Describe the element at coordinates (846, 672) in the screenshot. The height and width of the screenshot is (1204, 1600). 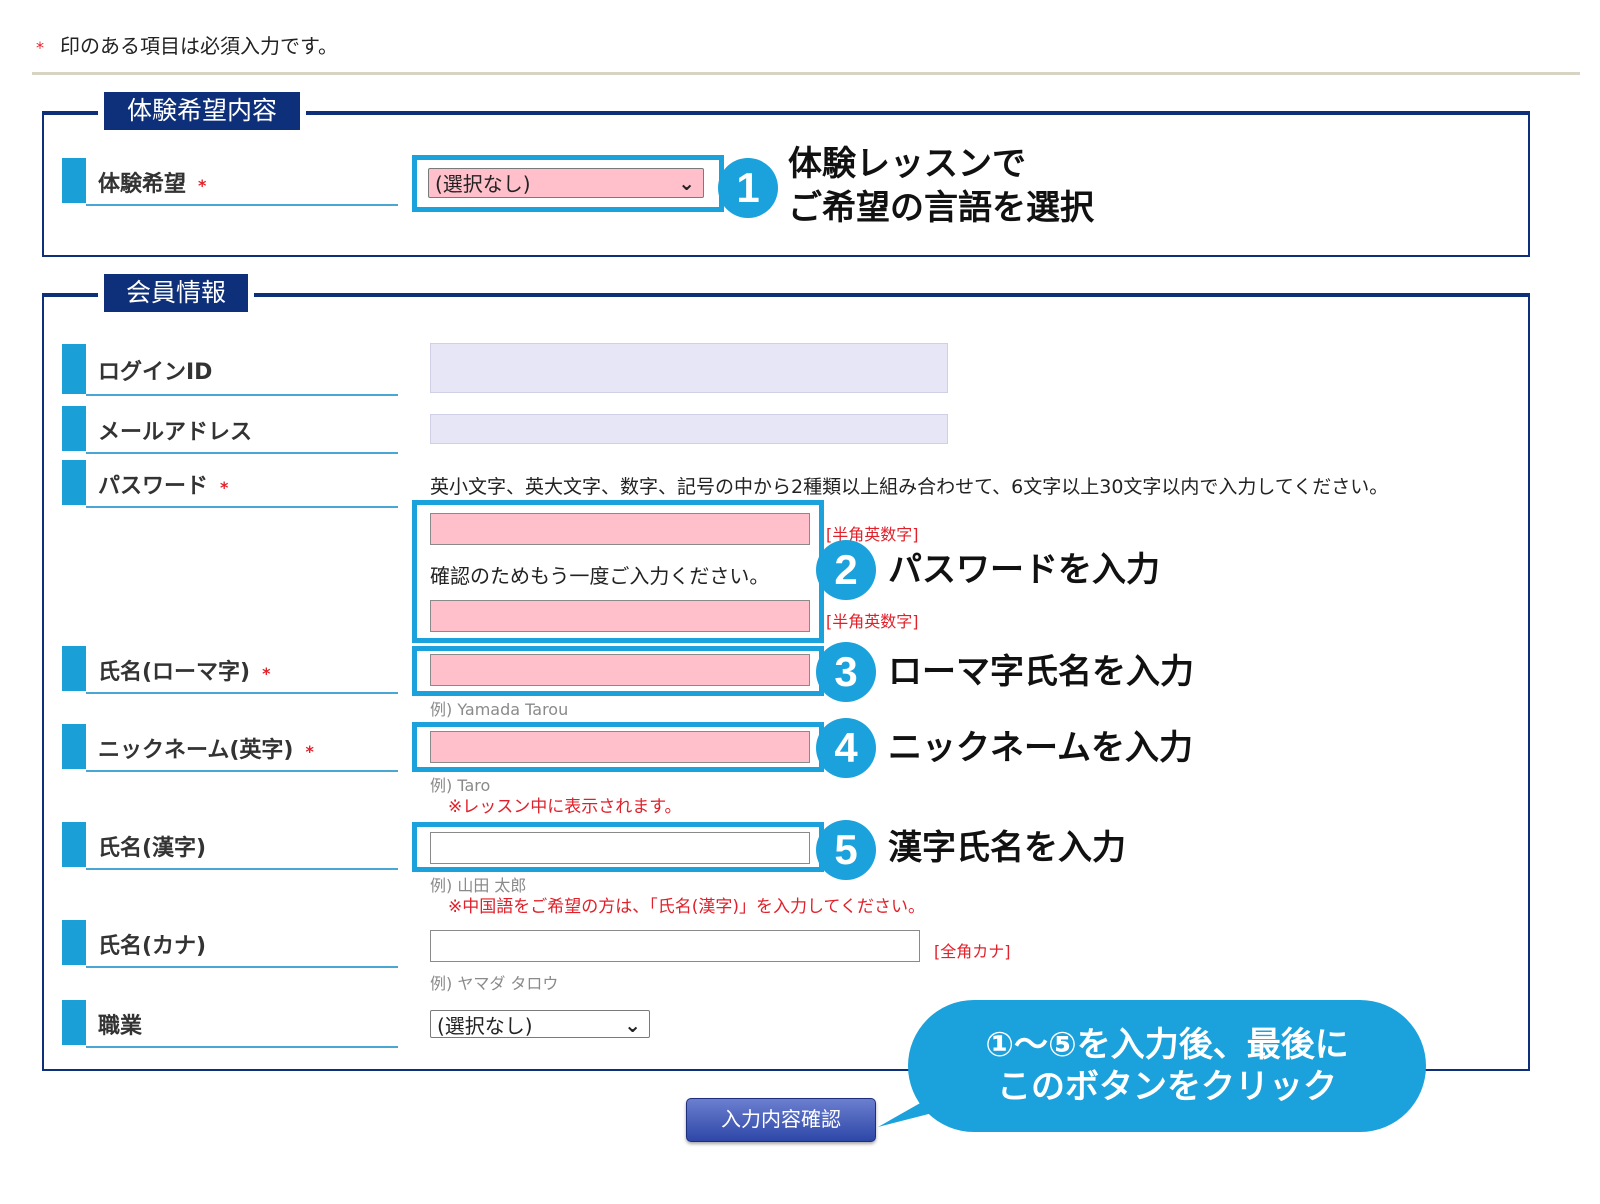
I see `step-badge-3: 3` at that location.